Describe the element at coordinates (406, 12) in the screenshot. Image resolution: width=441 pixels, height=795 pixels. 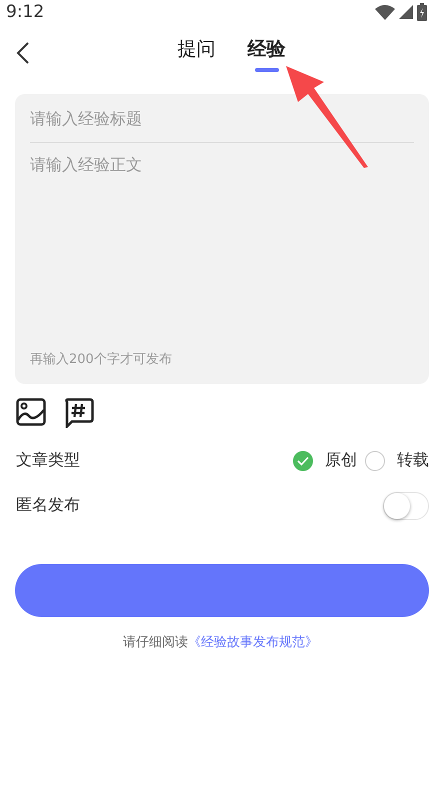
I see `signal-icon` at that location.